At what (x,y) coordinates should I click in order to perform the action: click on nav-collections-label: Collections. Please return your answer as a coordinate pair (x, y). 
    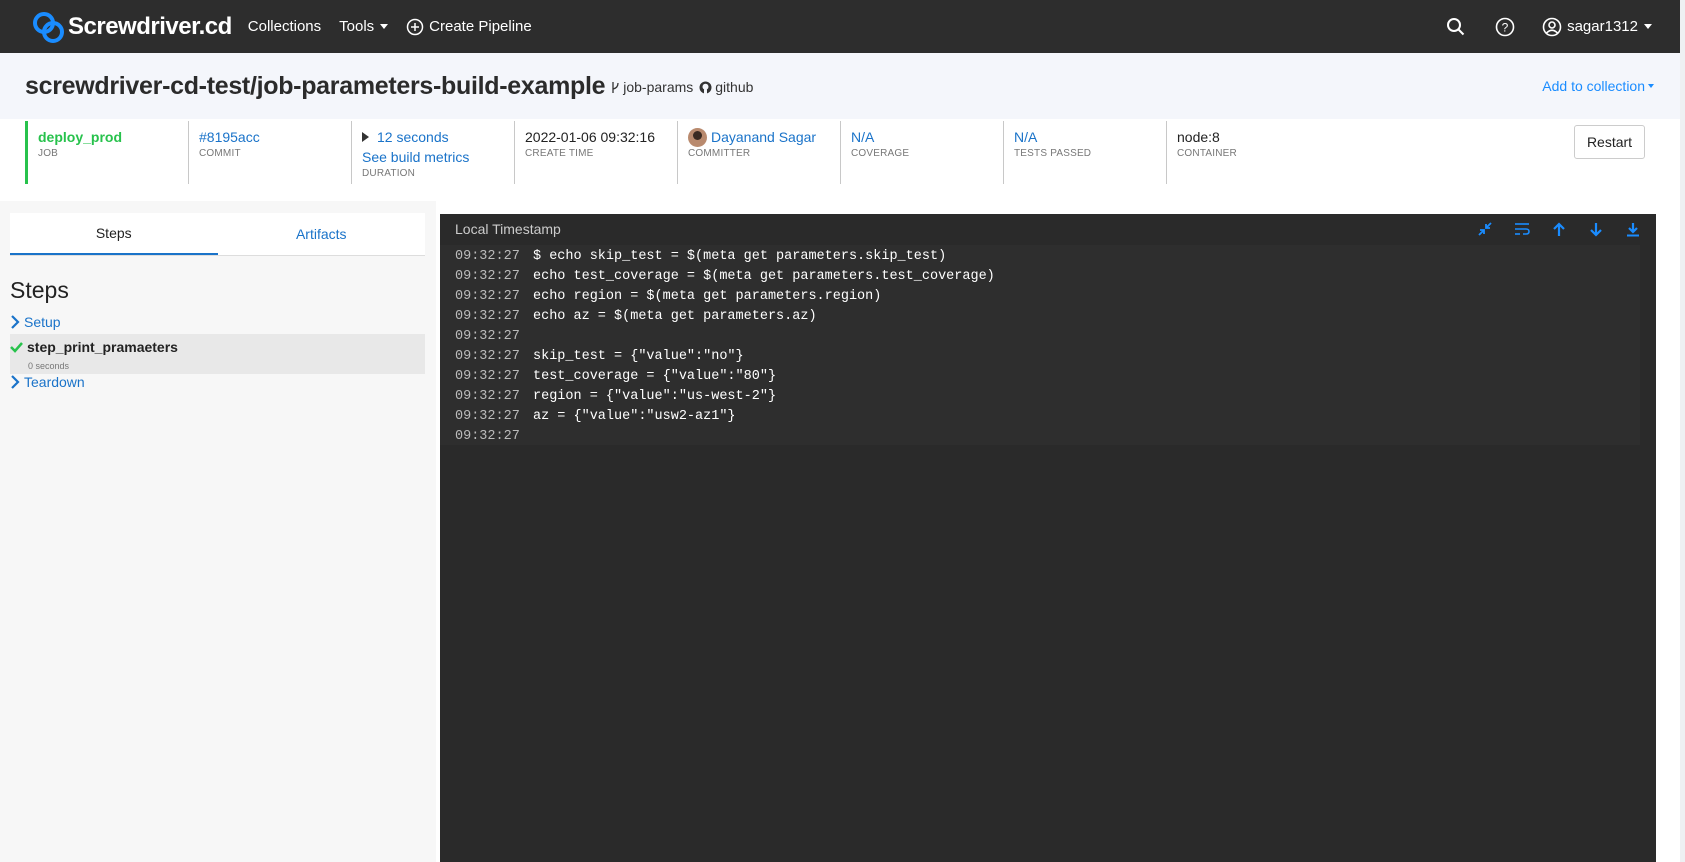
    Looking at the image, I should click on (284, 26).